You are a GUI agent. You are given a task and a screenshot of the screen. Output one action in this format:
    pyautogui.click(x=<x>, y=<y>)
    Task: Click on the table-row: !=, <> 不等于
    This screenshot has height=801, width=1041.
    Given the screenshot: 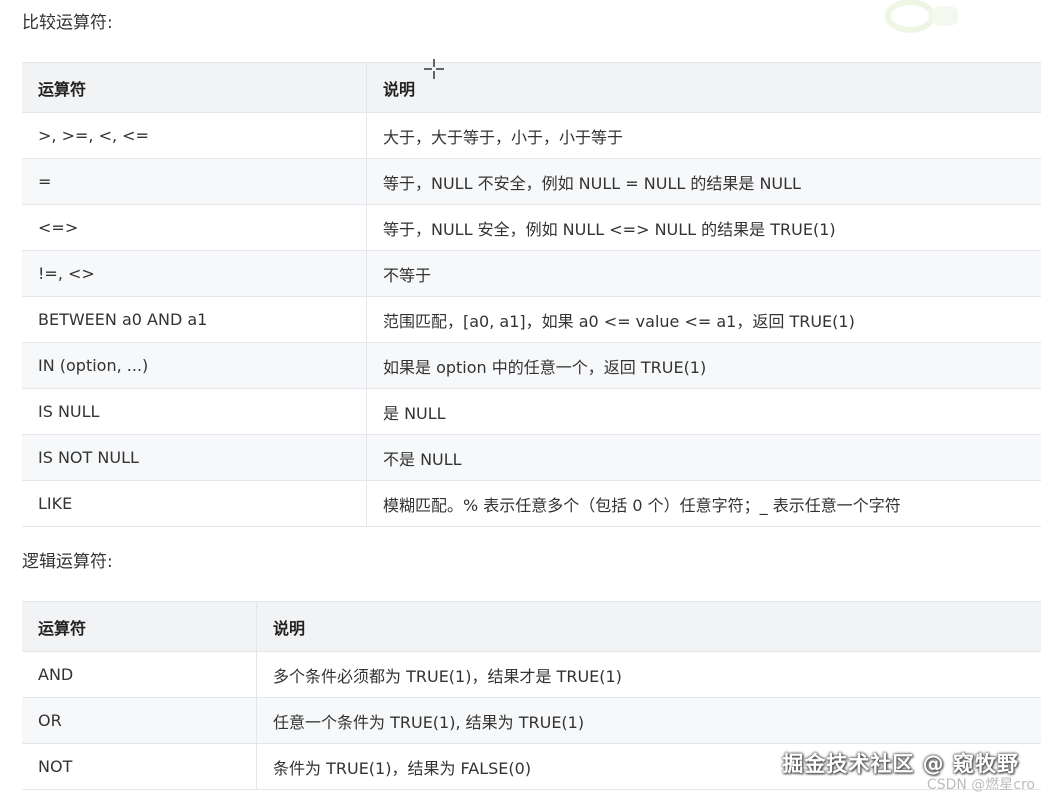 What is the action you would take?
    pyautogui.click(x=531, y=273)
    